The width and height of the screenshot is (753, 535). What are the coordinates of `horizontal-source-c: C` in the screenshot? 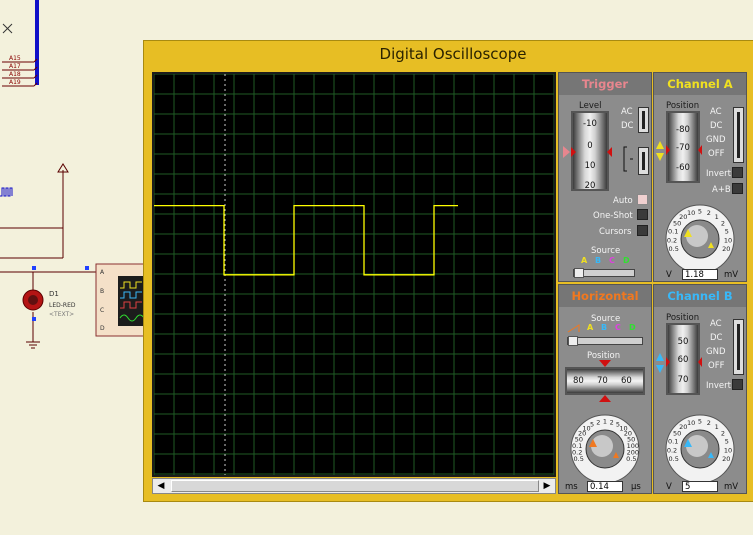 It's located at (618, 327).